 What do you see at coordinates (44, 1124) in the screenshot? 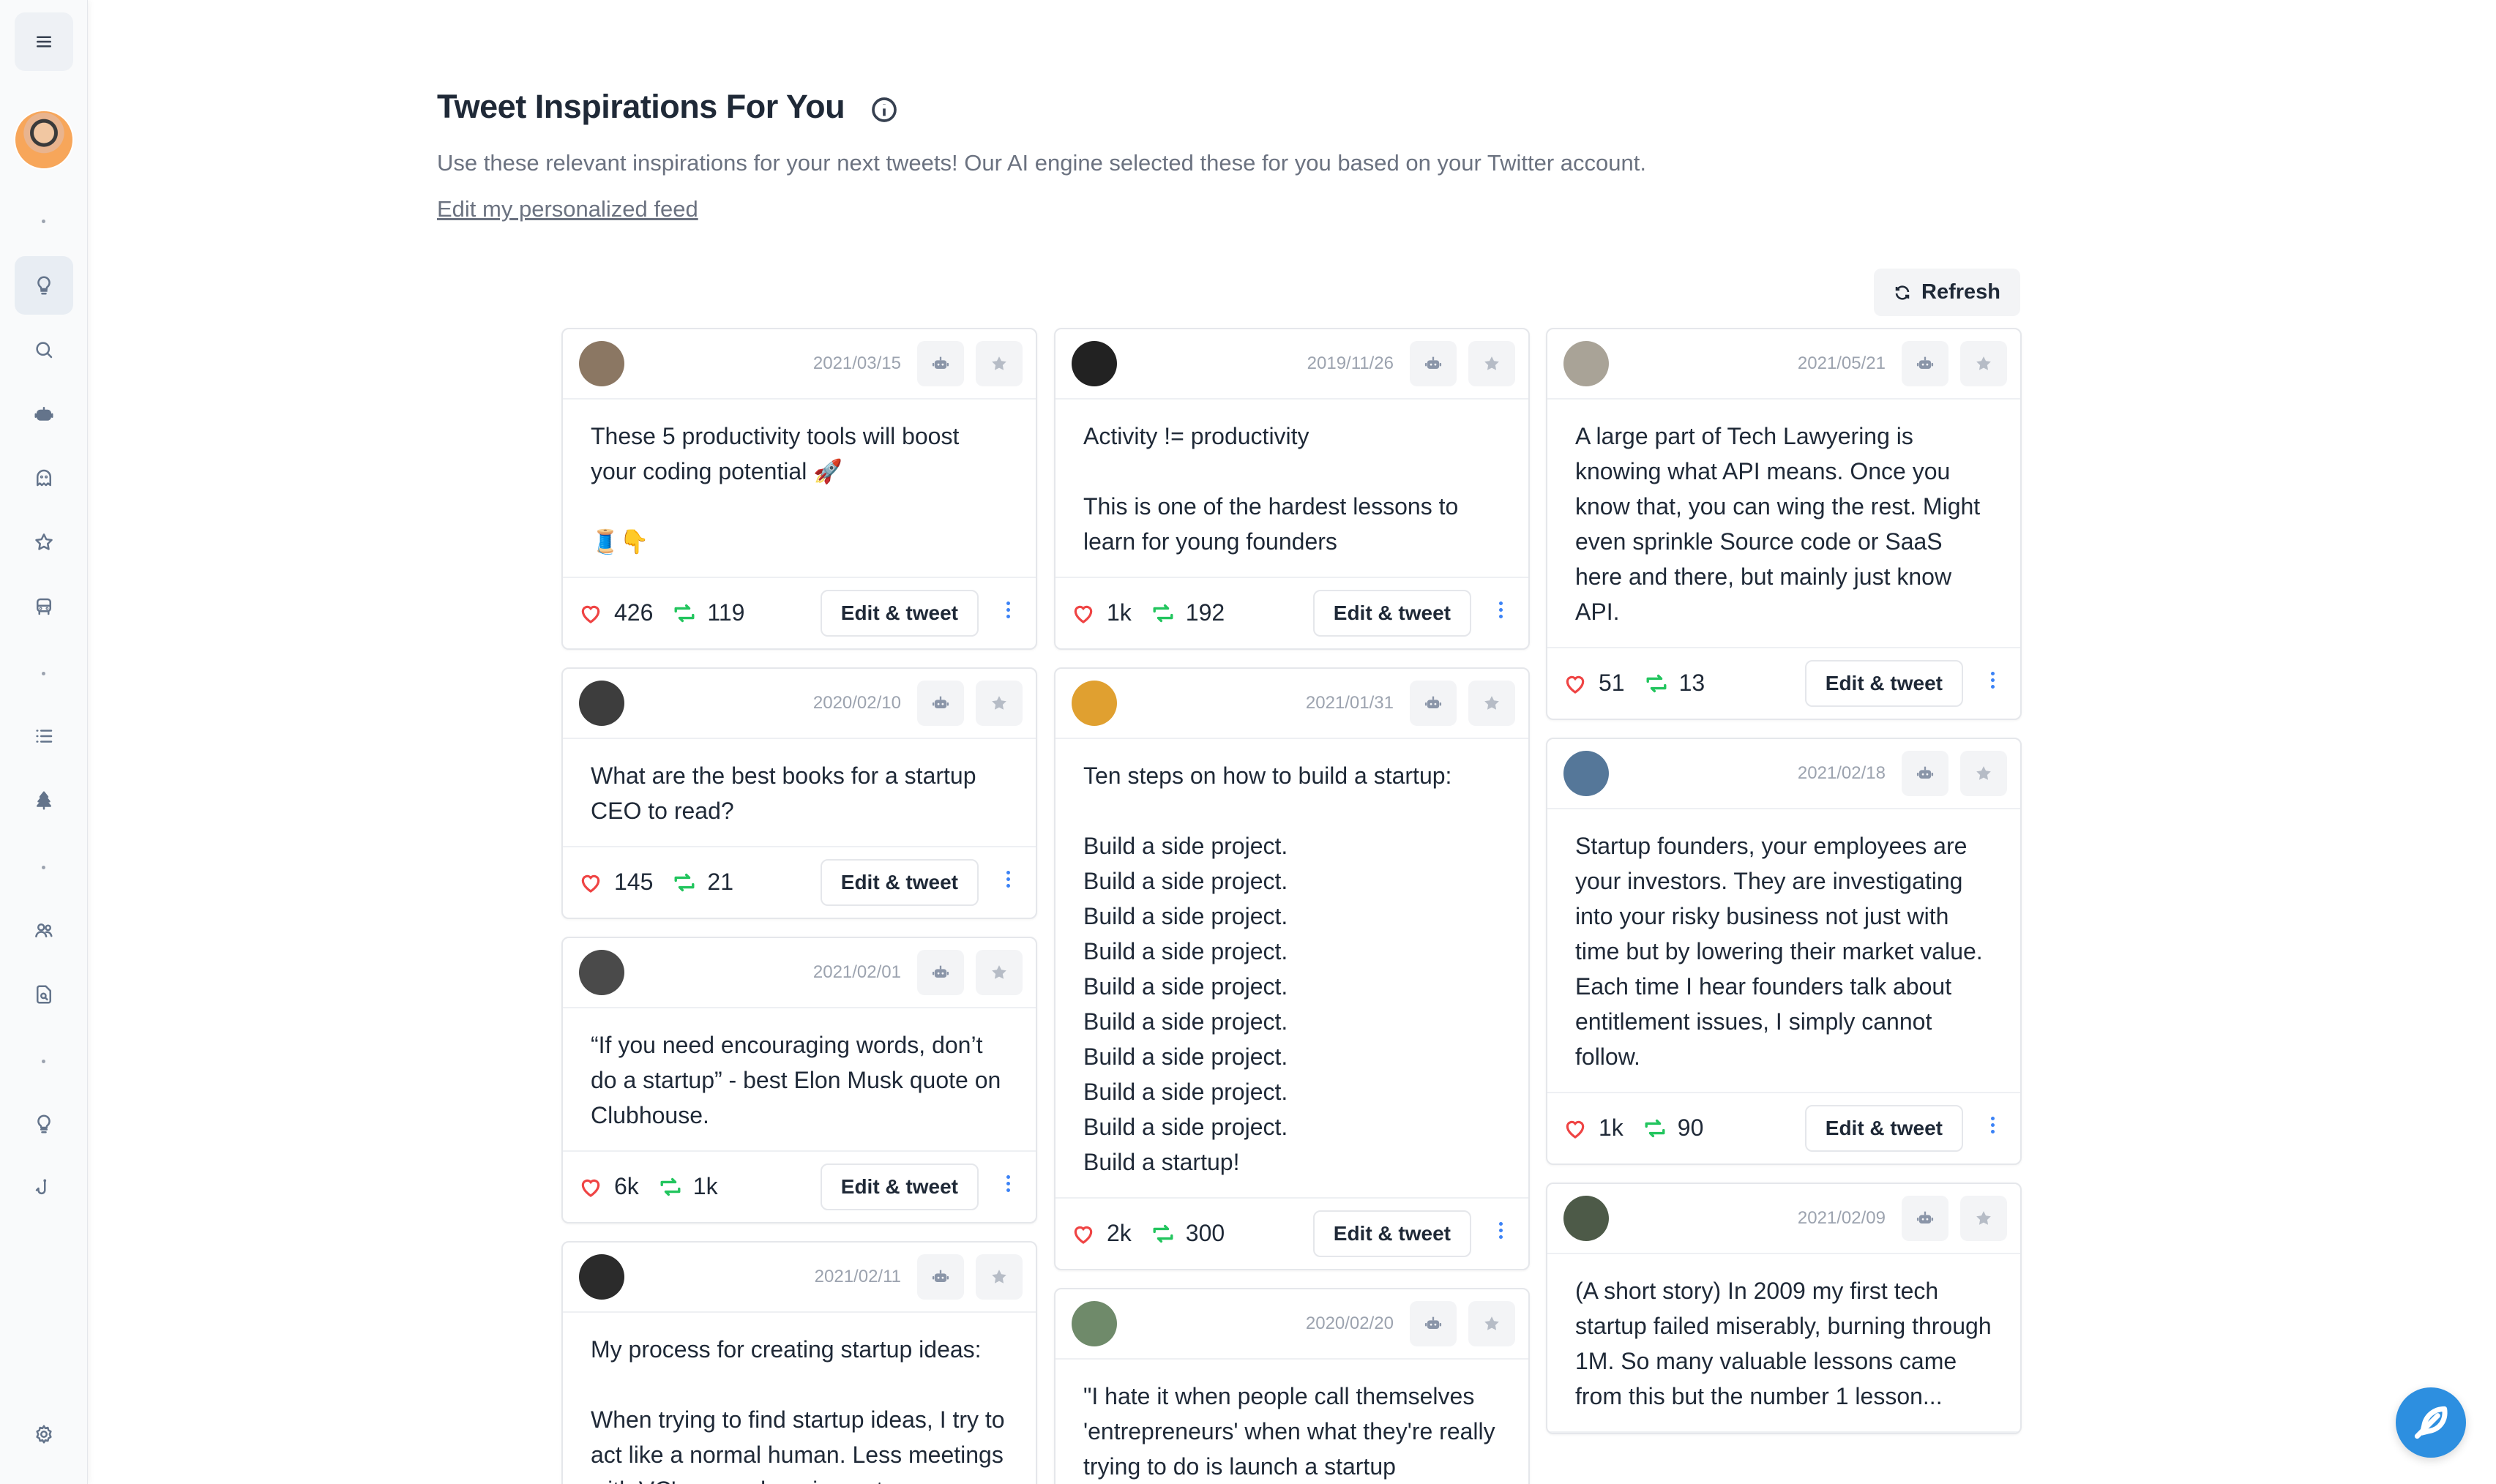
I see `sidebar-item-ideas` at bounding box center [44, 1124].